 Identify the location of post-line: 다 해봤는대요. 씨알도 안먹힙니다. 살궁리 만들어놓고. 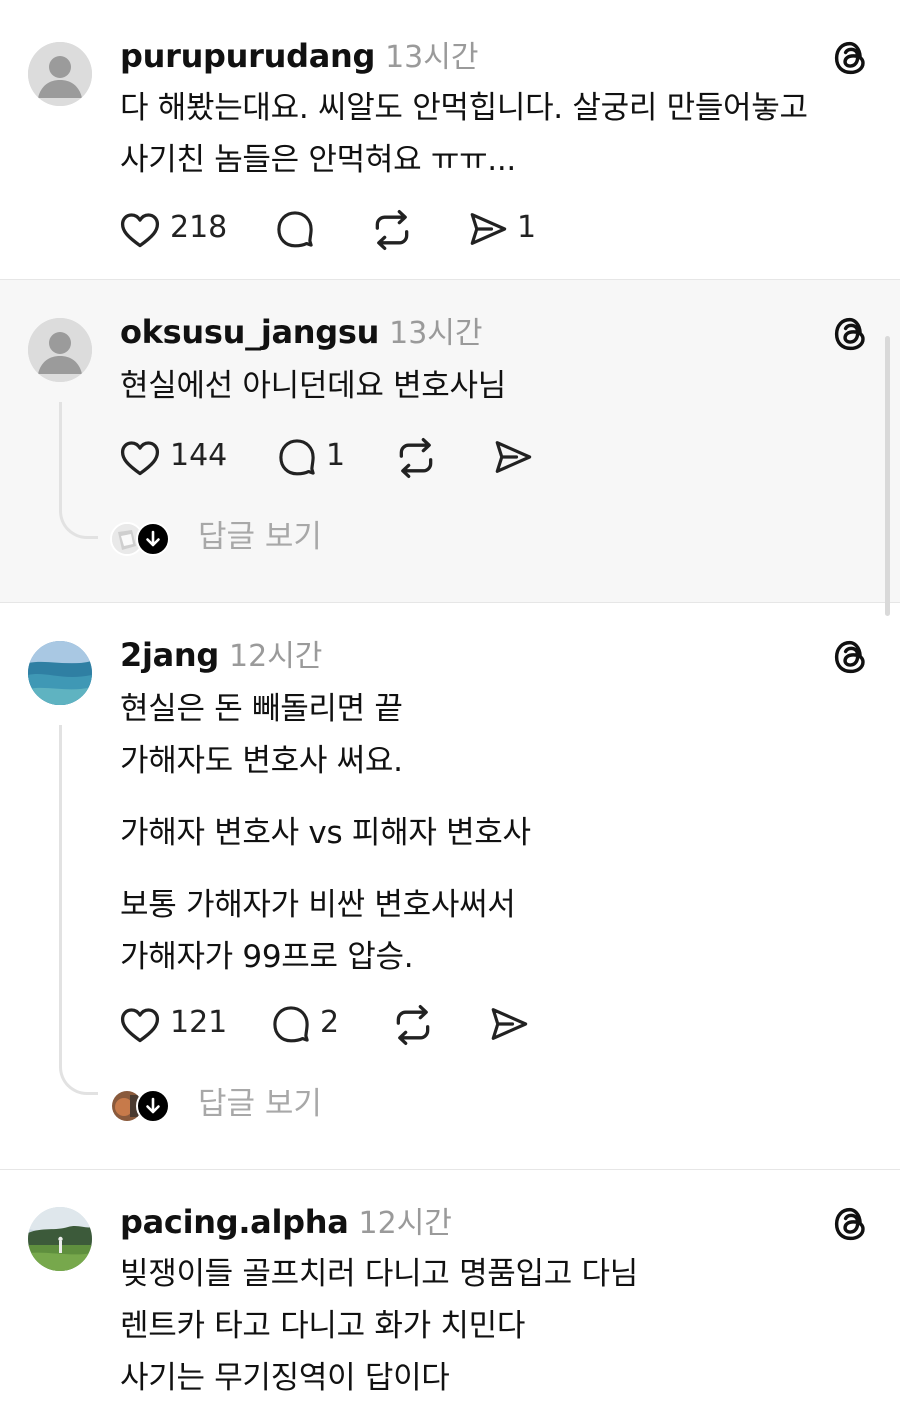
(464, 108).